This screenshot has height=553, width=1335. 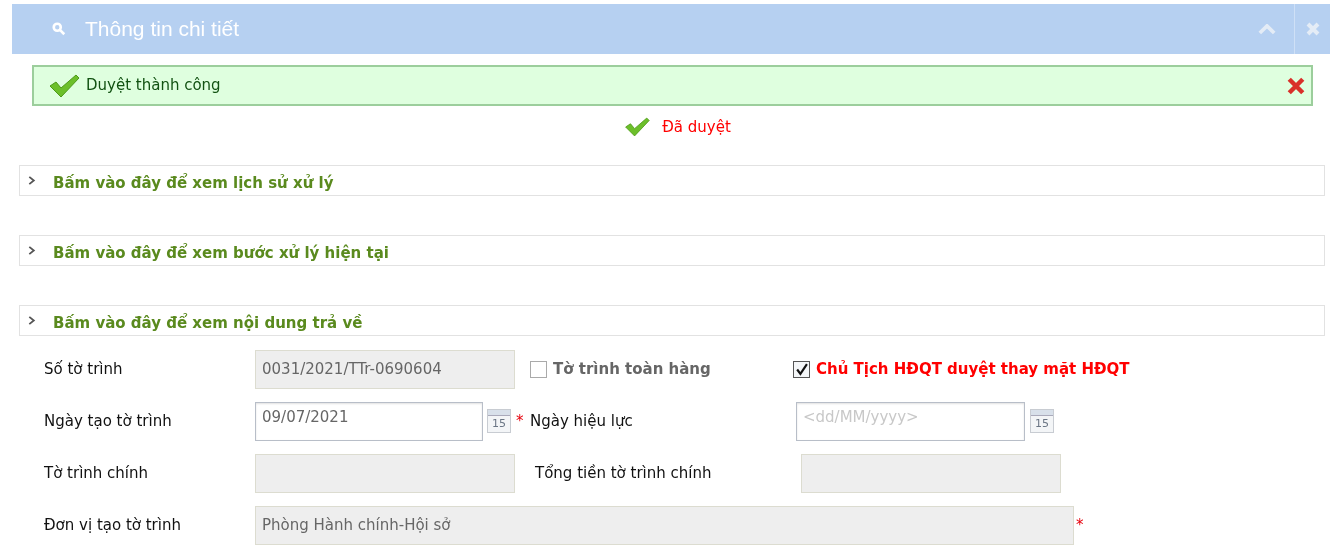 I want to click on input-field: 09/07/2021, so click(x=369, y=421).